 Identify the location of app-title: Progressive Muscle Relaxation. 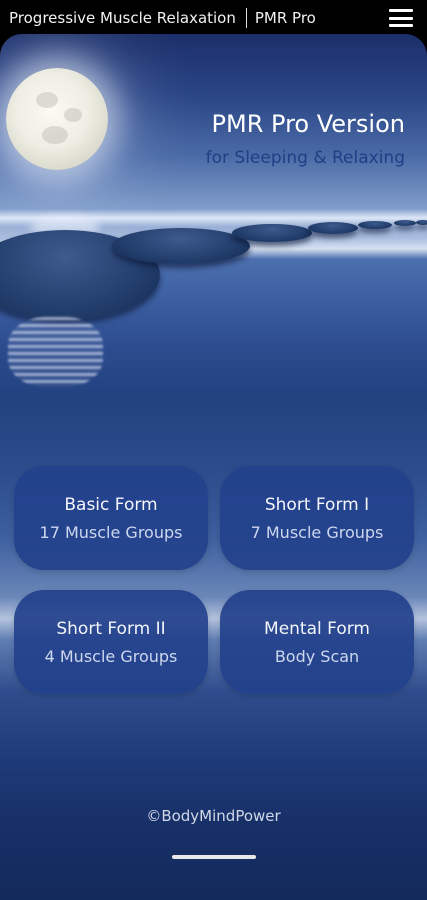
(122, 18).